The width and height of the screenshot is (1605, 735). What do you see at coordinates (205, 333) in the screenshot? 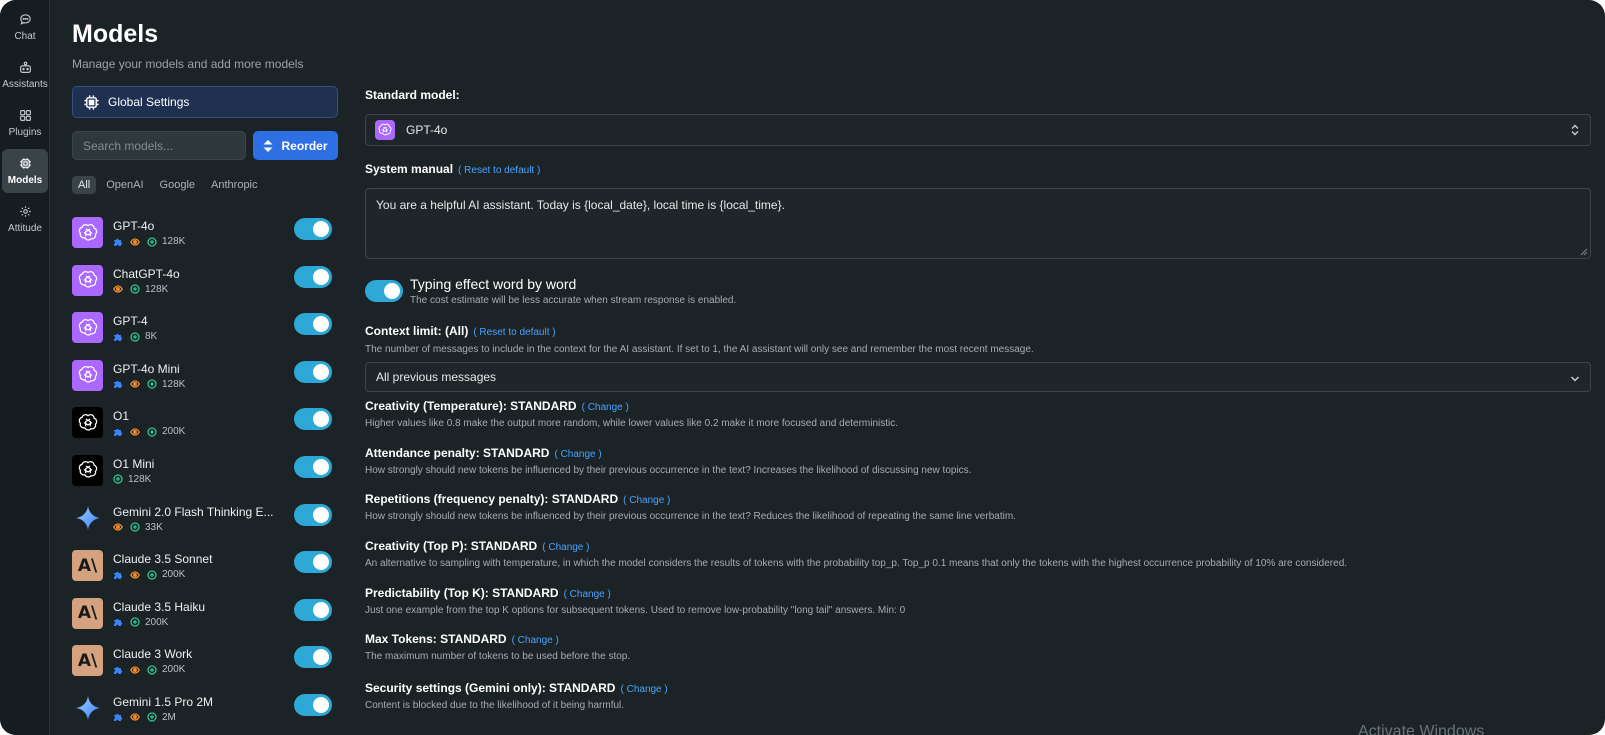
I see `model-row: GPT-4 8K` at bounding box center [205, 333].